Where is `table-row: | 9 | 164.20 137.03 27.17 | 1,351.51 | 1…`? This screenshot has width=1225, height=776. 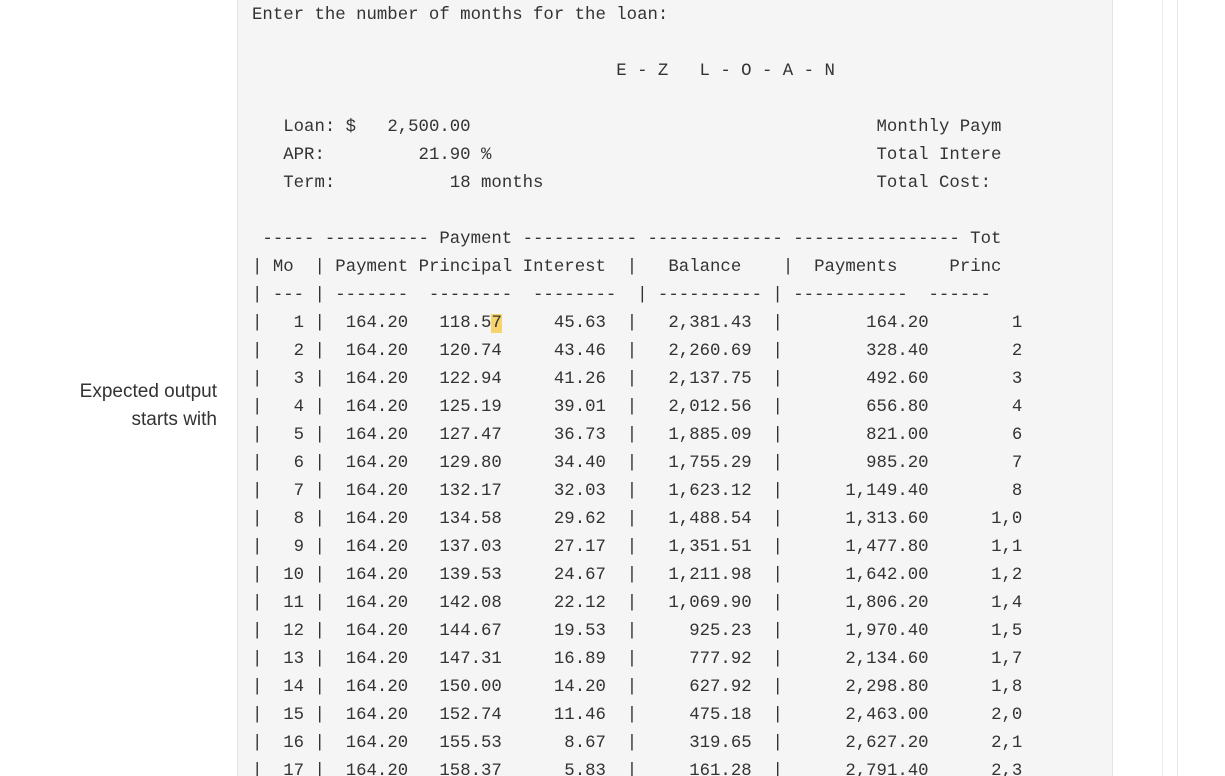
table-row: | 9 | 164.20 137.03 27.17 | 1,351.51 | 1… is located at coordinates (637, 547).